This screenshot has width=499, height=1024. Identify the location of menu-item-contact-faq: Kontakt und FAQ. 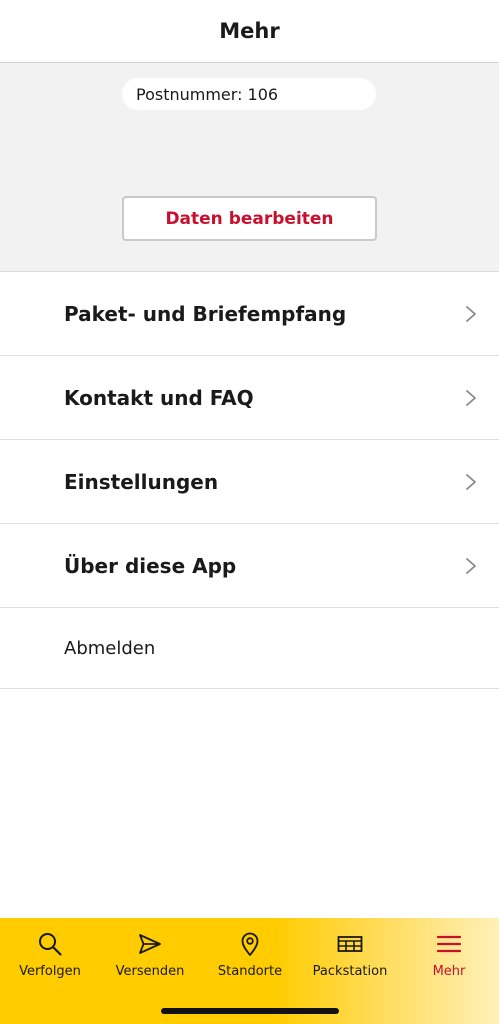
(249, 398).